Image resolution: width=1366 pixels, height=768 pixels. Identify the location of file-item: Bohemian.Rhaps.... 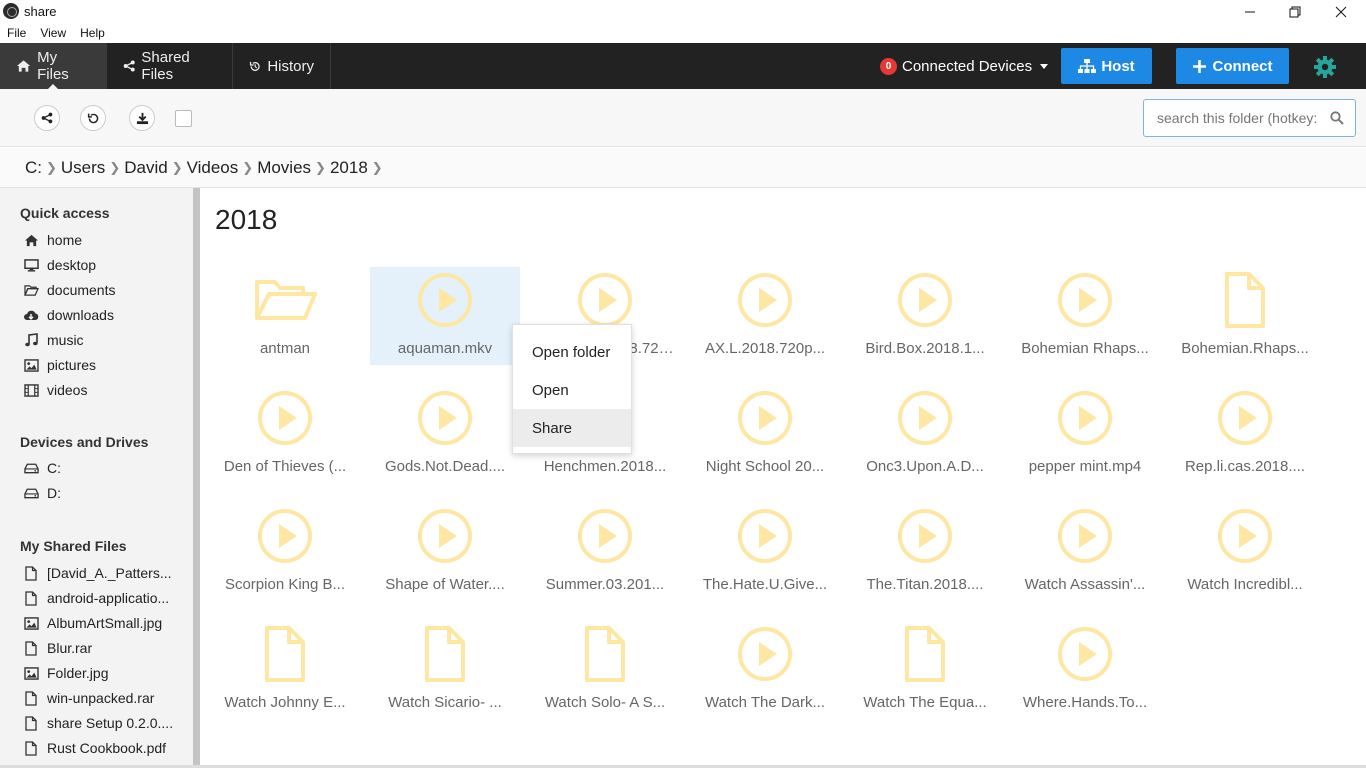
(1245, 316).